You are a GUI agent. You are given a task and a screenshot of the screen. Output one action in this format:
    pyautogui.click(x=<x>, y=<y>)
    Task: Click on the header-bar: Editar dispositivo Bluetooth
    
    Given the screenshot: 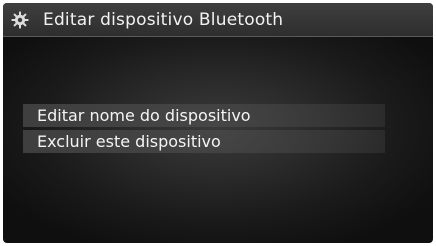 What is the action you would take?
    pyautogui.click(x=218, y=20)
    